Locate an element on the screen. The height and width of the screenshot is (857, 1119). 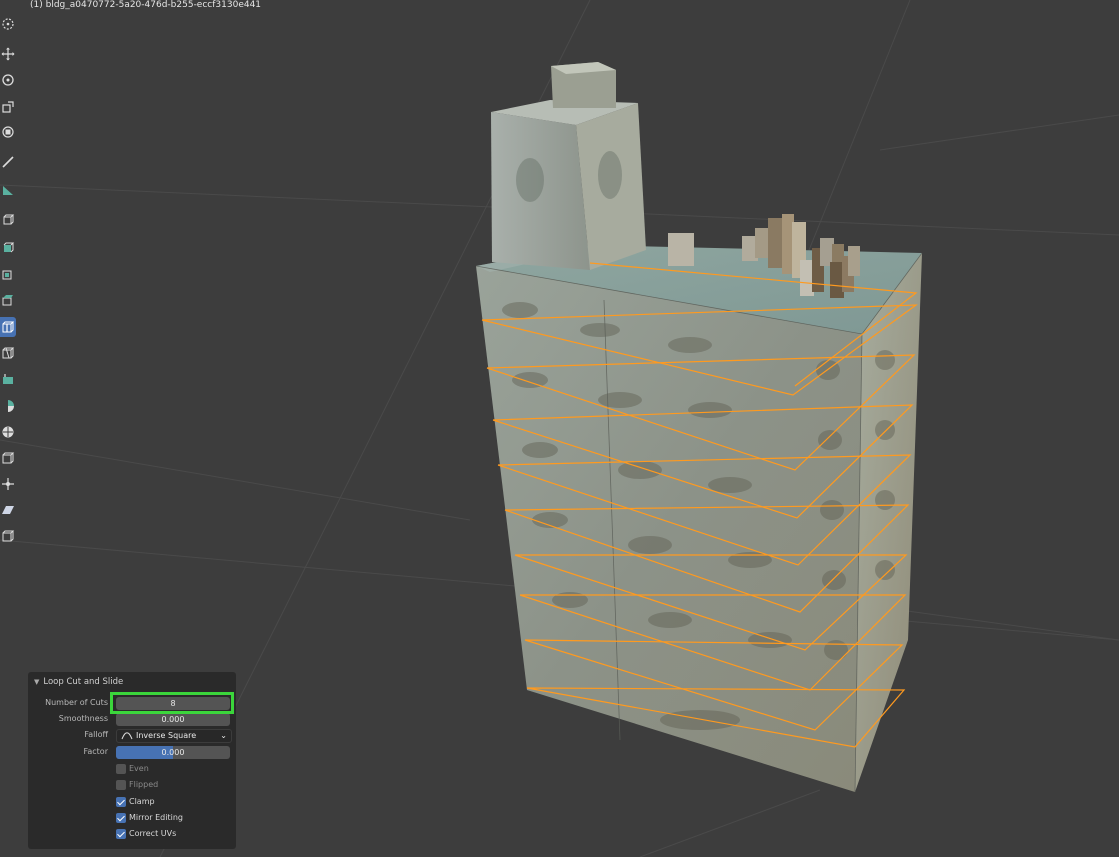
clamp-checkbox-row: Clamp is located at coordinates (132, 803).